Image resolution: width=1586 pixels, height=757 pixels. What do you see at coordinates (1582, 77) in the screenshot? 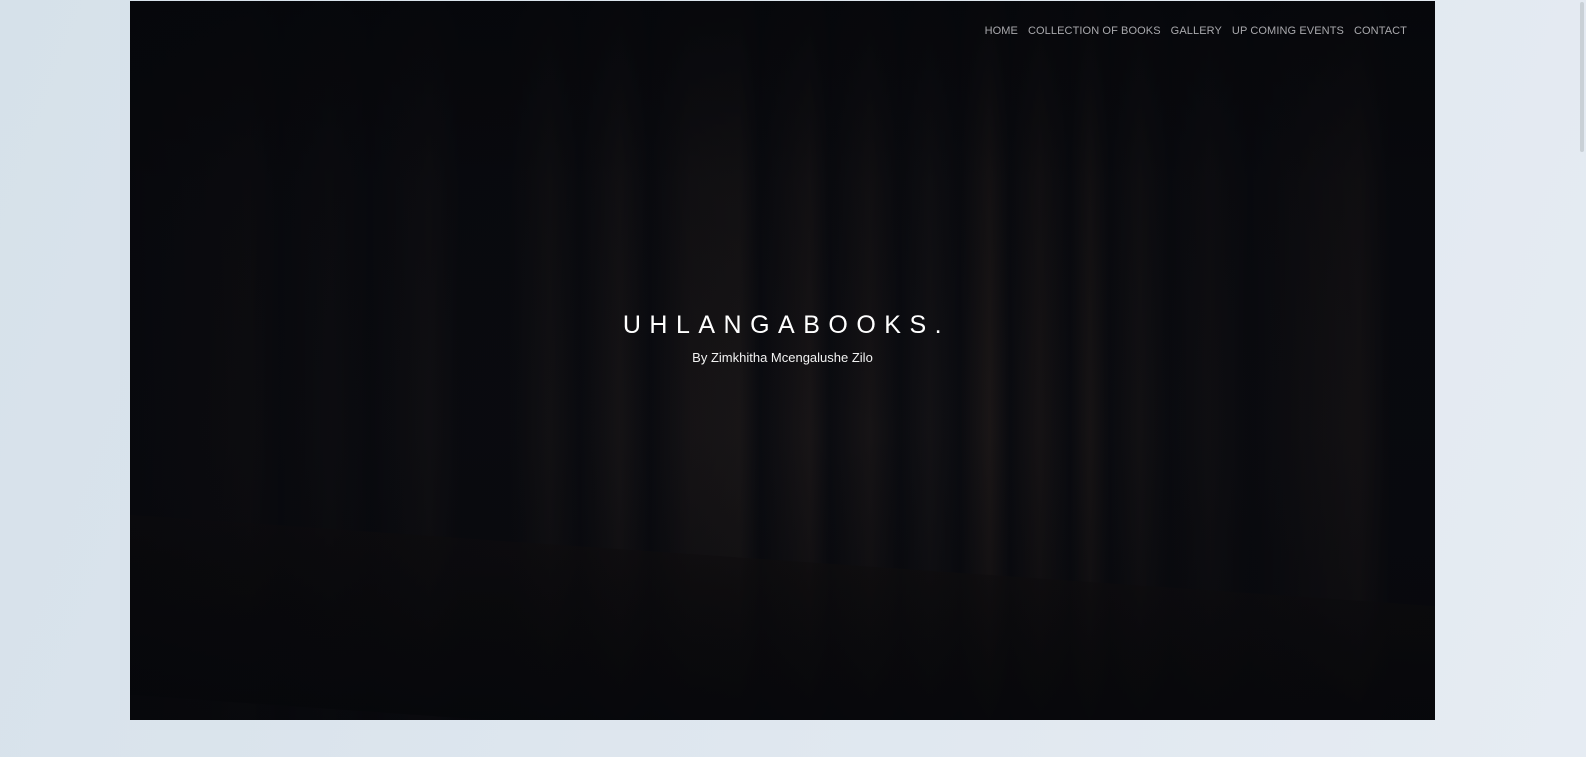
I see `scrollbar-thumb` at bounding box center [1582, 77].